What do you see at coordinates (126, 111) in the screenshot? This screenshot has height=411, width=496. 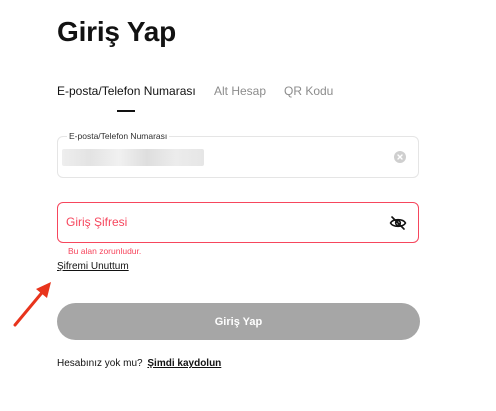 I see `active-tab-indicator` at bounding box center [126, 111].